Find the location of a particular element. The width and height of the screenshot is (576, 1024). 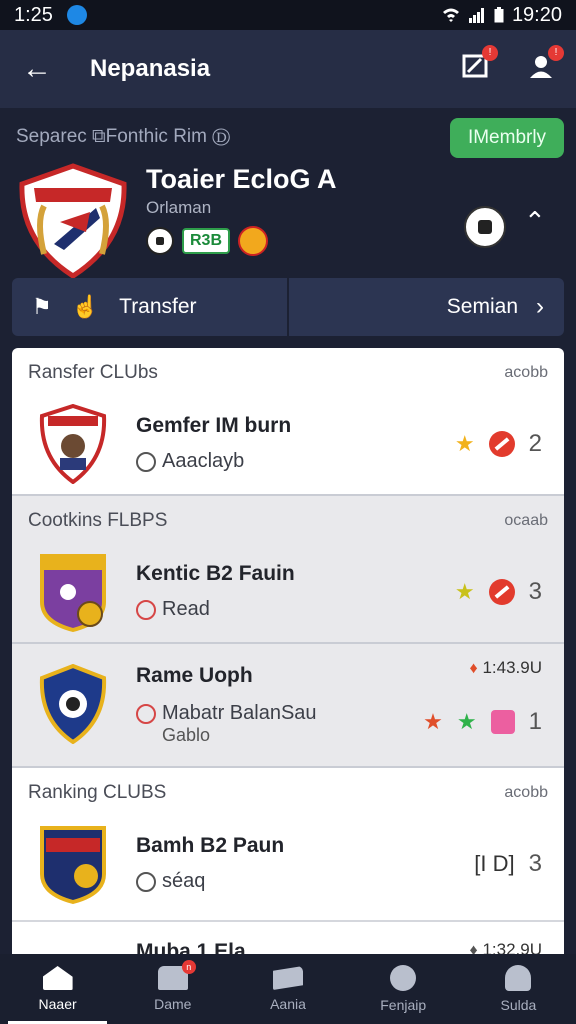

status-time-right: 19:20 is located at coordinates (536, 14).